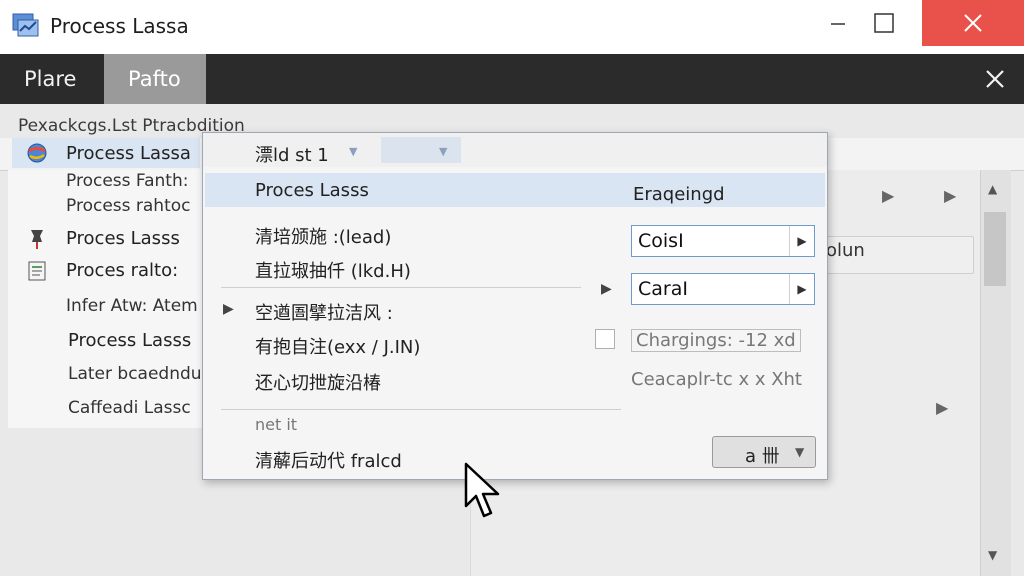 The height and width of the screenshot is (576, 1024). I want to click on list-item: Process rahtoc, so click(128, 206).